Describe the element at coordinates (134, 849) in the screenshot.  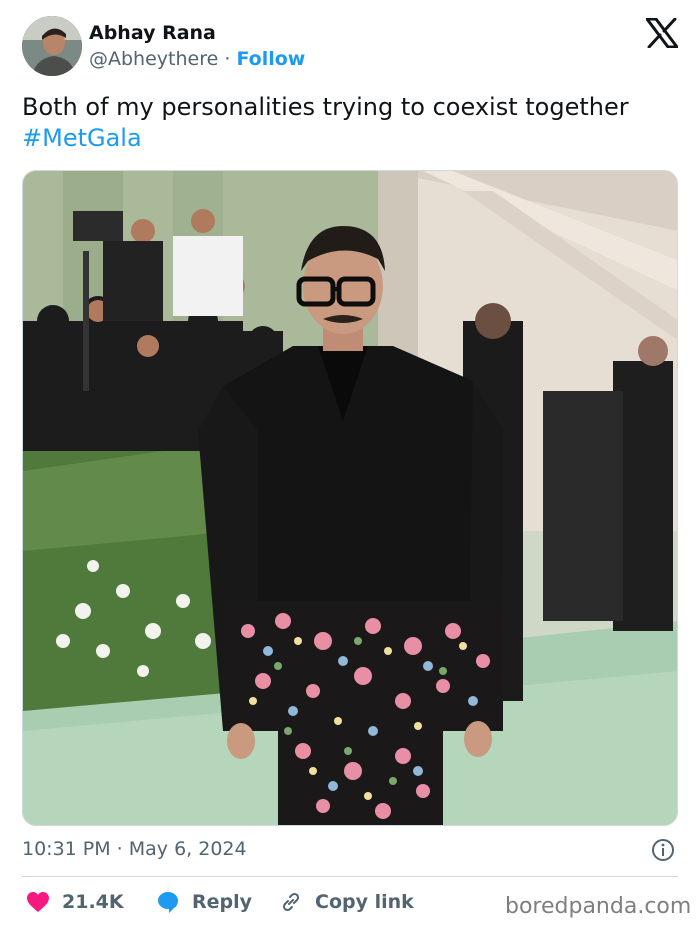
I see `tweet-timestamp: 10:31 PM · May 6, 2024` at that location.